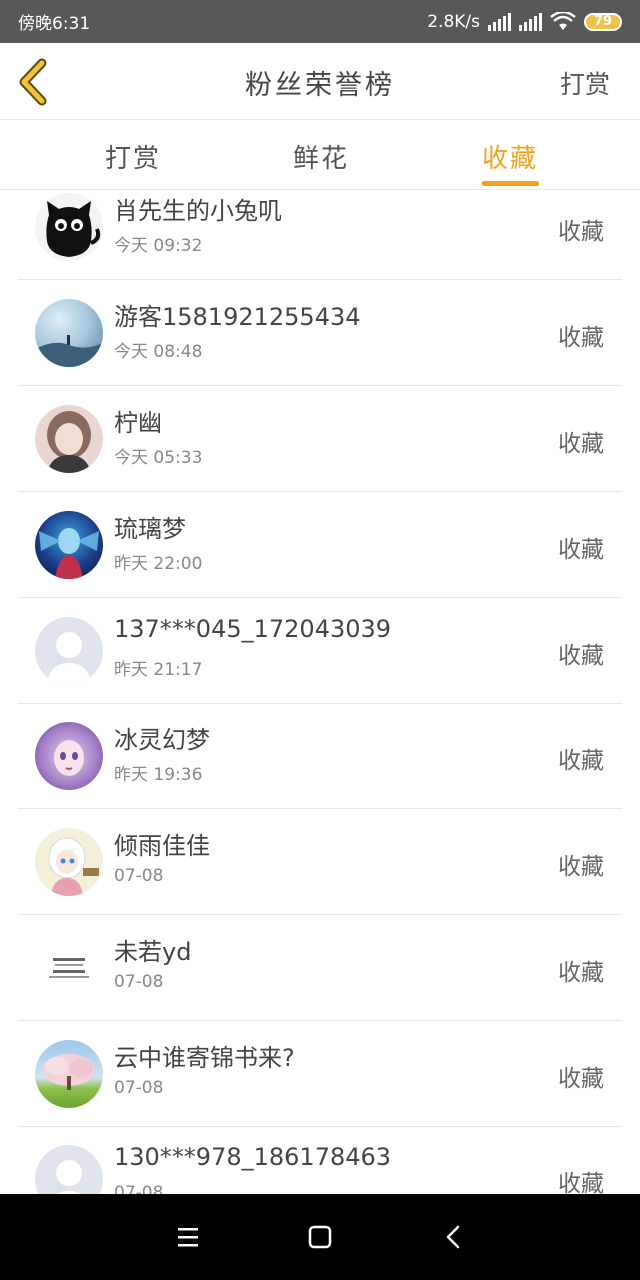  What do you see at coordinates (320, 756) in the screenshot?
I see `list-item: 冰灵幻梦 昨天 19:36 收藏` at bounding box center [320, 756].